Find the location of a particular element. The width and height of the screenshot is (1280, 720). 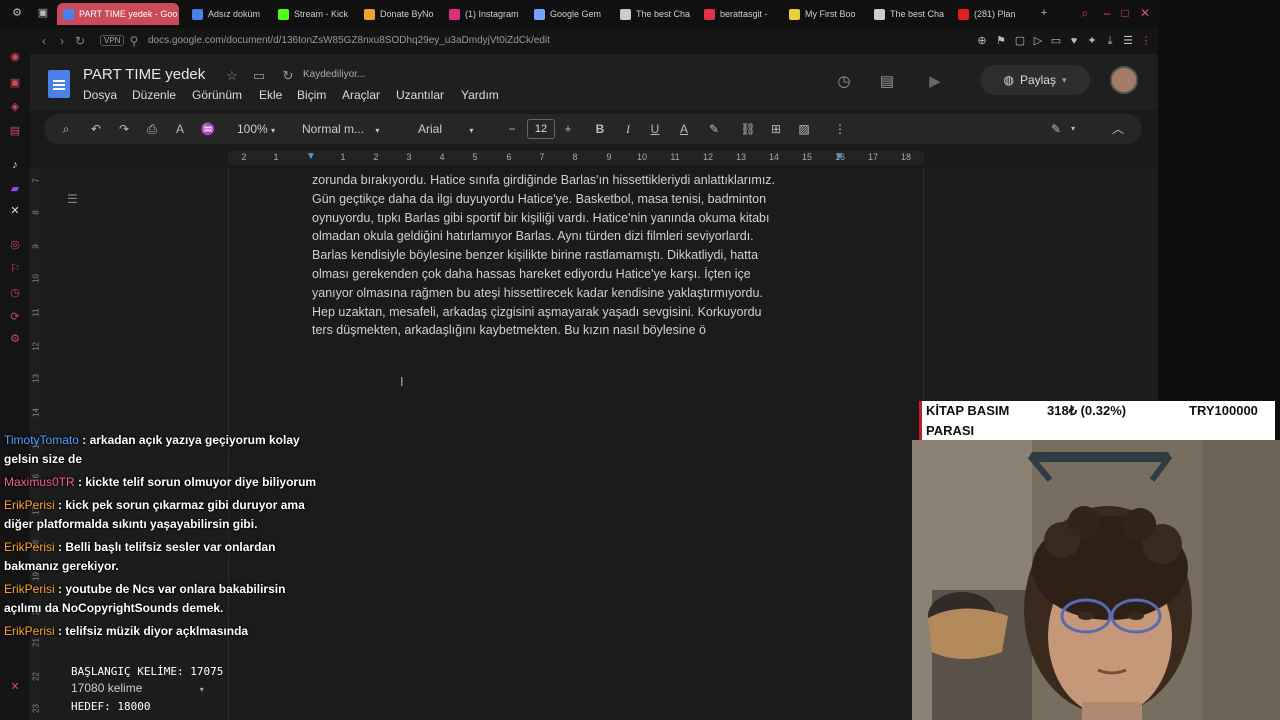

spellcheck-icon: A is located at coordinates (180, 129).